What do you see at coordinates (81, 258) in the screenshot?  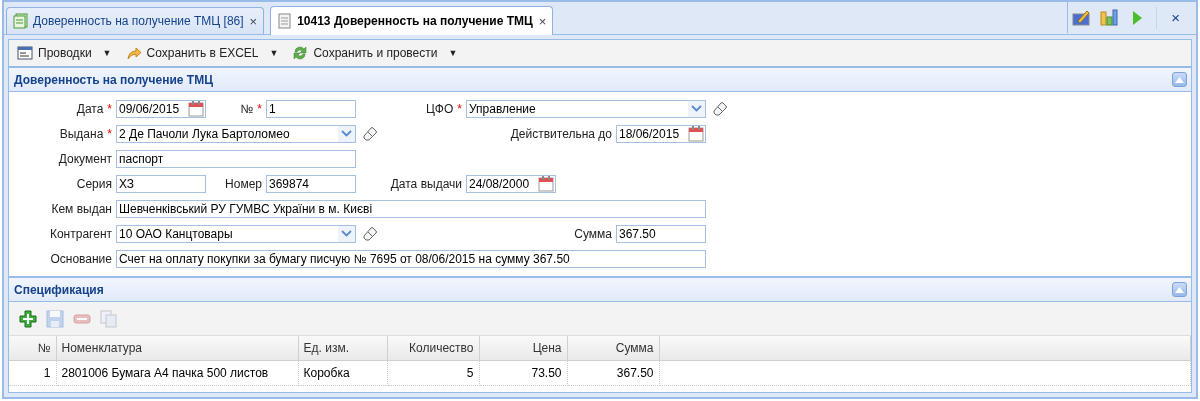 I see `field-label: Основание` at bounding box center [81, 258].